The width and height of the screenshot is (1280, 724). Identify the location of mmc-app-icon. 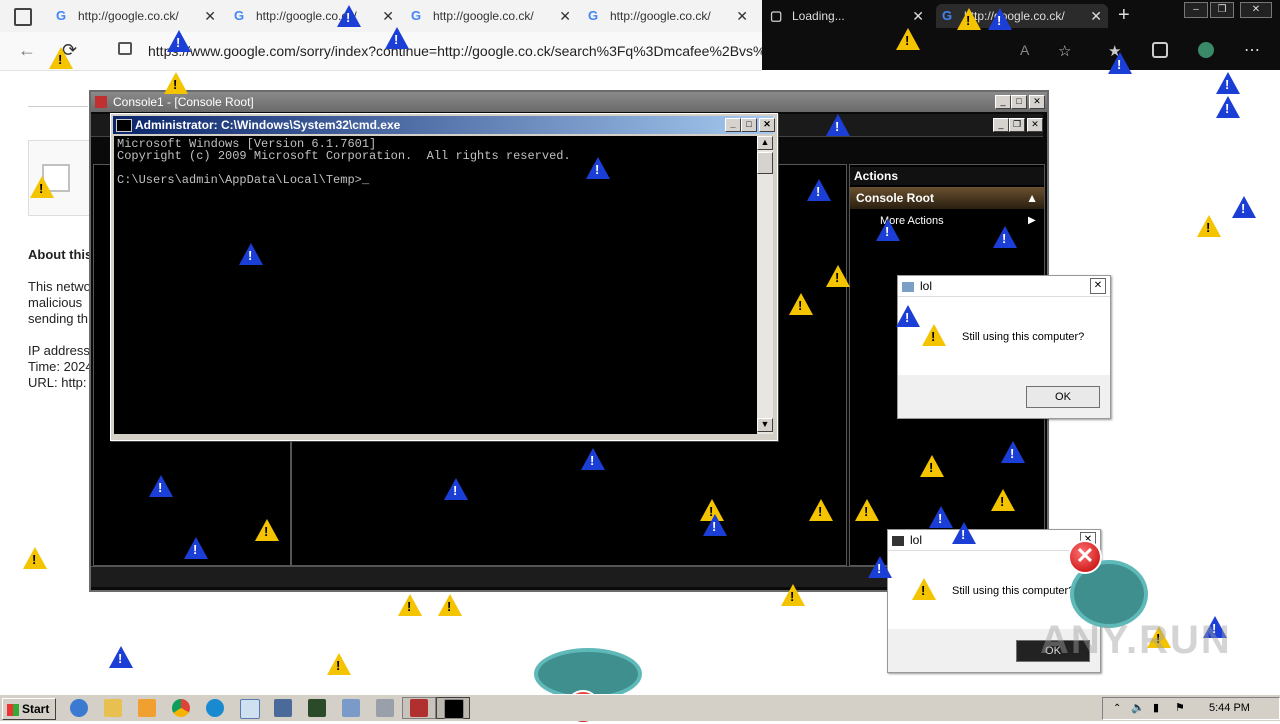
(101, 102).